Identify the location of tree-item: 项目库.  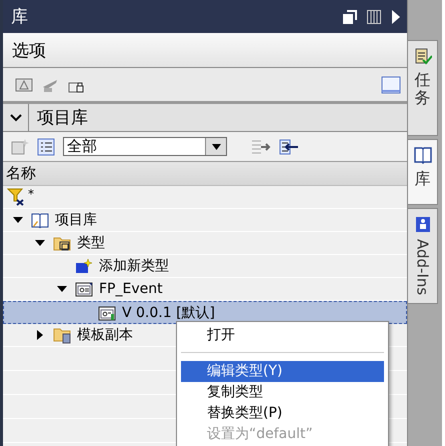
(205, 220).